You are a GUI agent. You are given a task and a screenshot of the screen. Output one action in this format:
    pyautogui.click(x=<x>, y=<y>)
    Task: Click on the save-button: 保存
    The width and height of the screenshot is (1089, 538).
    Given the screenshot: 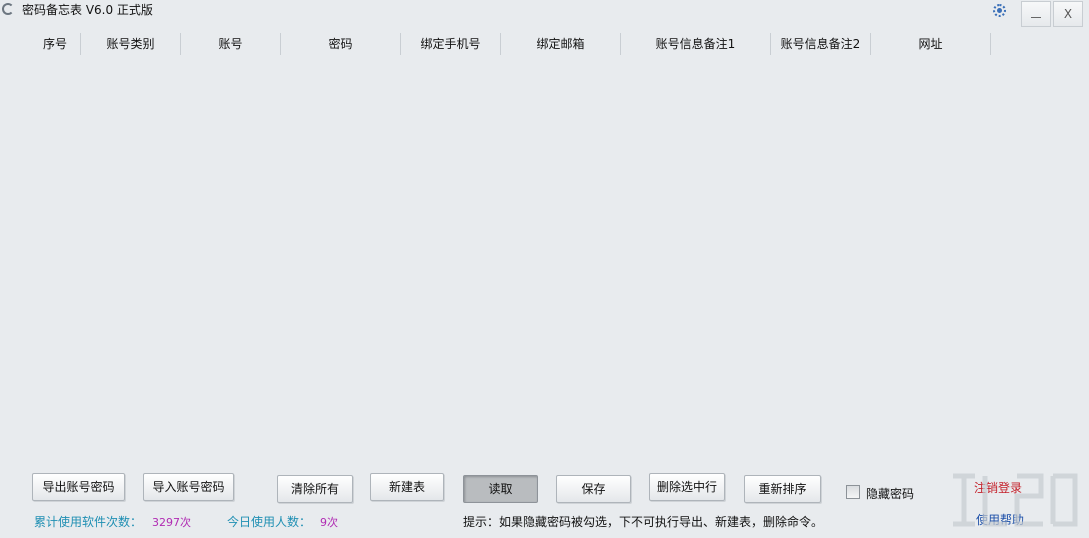 What is the action you would take?
    pyautogui.click(x=593, y=489)
    